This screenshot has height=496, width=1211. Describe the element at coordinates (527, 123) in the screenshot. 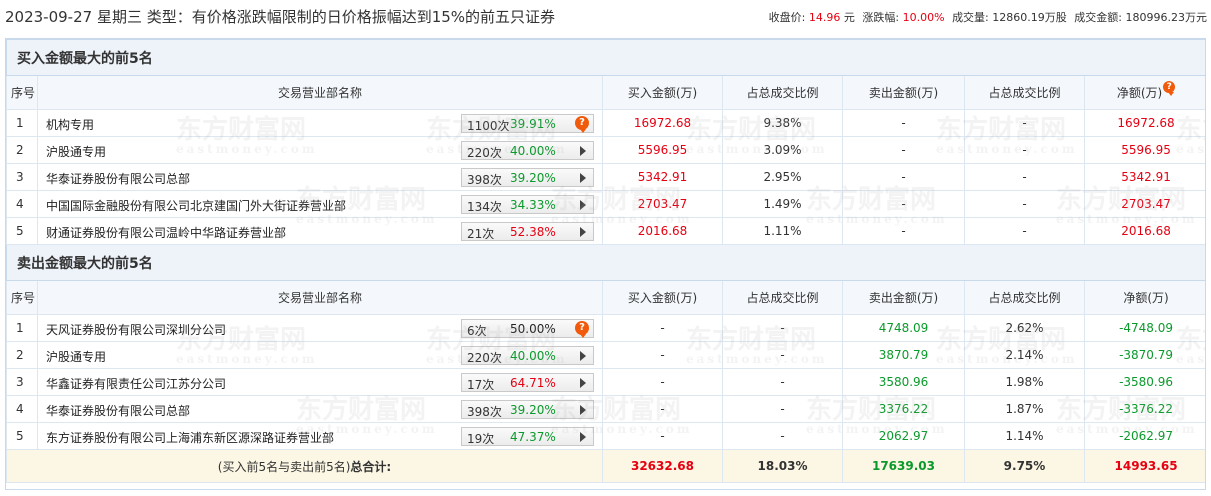

I see `broker-stats-tag: 1100次 39.91%?` at that location.